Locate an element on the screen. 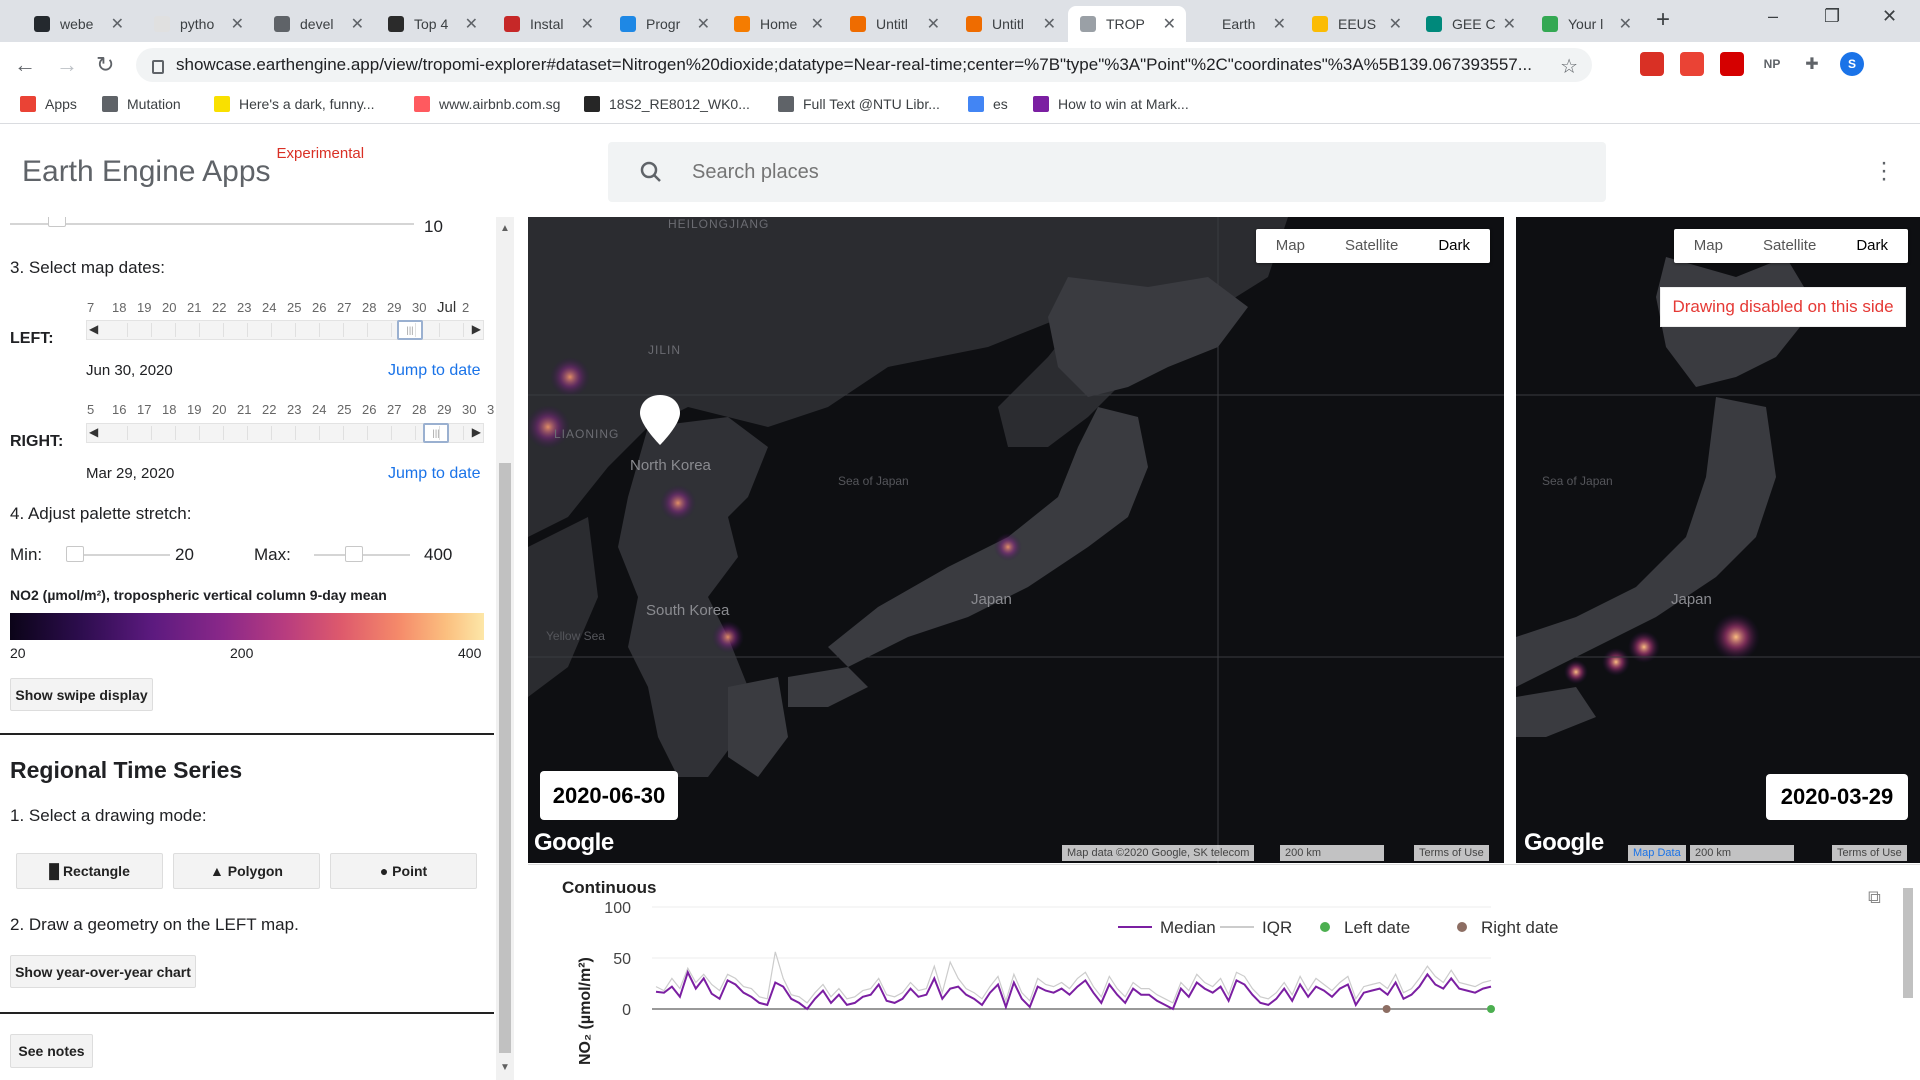  left-date-handle: ||| is located at coordinates (410, 330).